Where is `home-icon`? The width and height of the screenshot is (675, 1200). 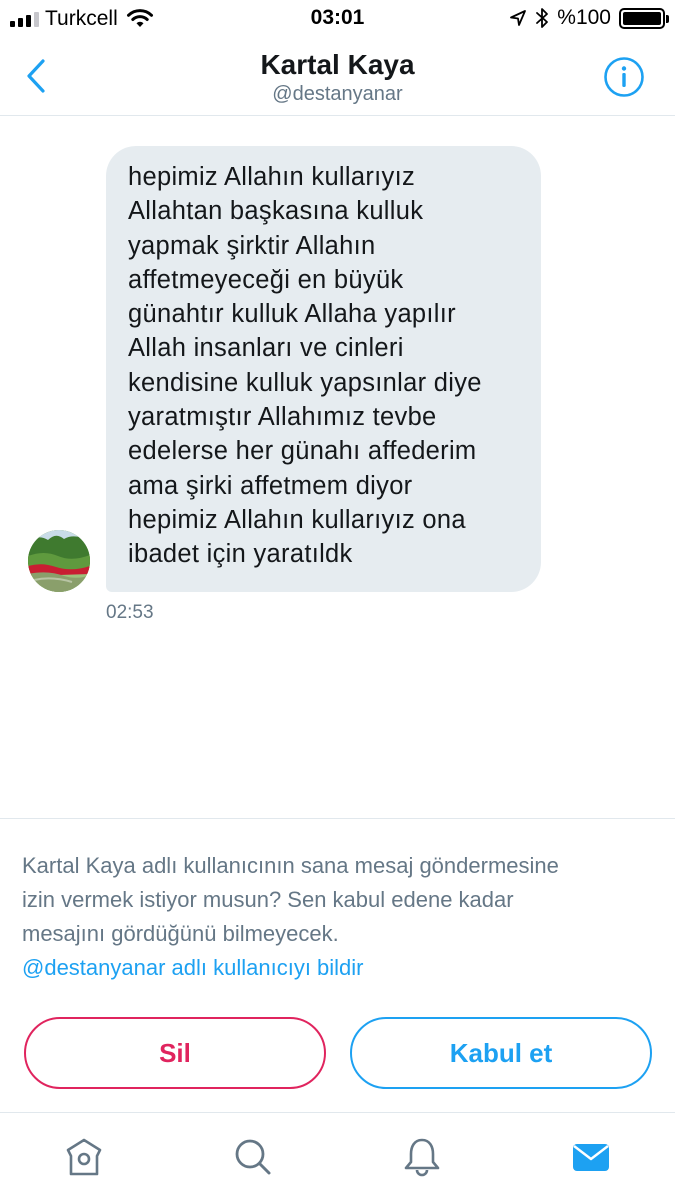 home-icon is located at coordinates (84, 1156).